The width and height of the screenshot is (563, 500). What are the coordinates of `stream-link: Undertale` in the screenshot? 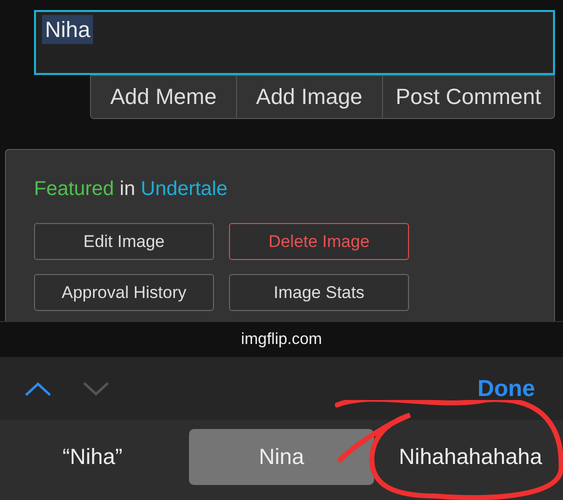 It's located at (184, 189).